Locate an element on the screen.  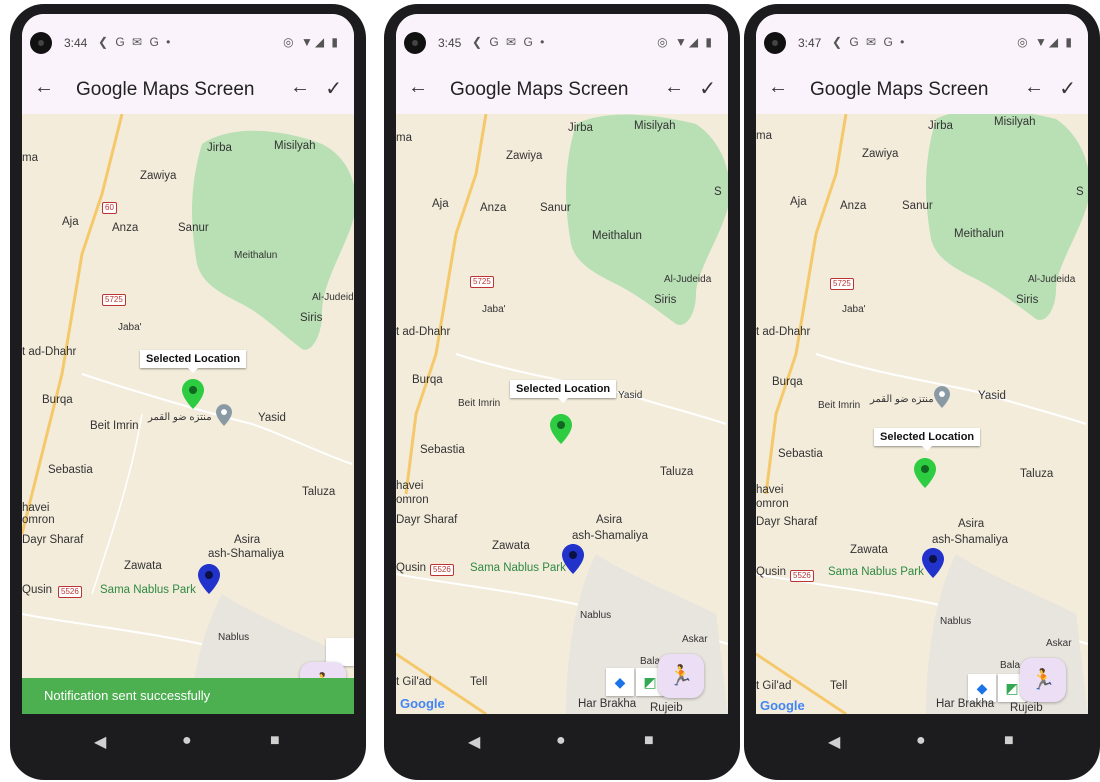
status-time: 3:44 is located at coordinates (76, 43).